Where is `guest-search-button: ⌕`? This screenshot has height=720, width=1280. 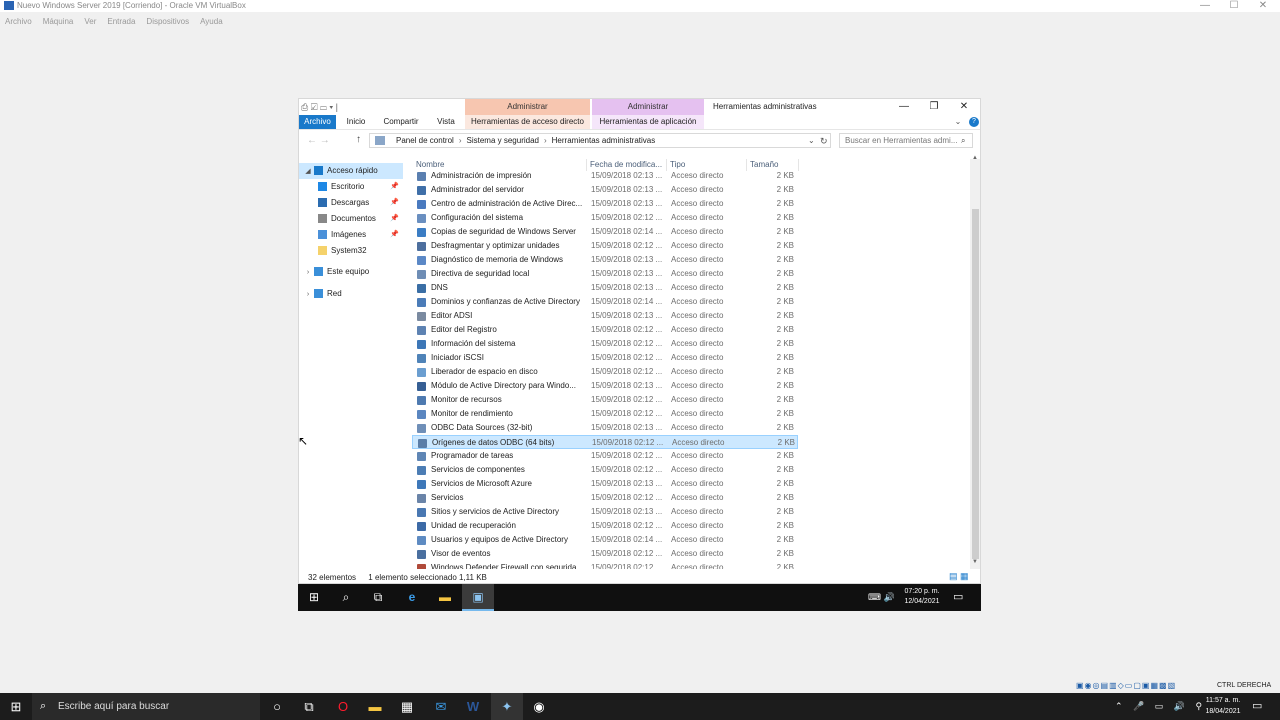 guest-search-button: ⌕ is located at coordinates (346, 597).